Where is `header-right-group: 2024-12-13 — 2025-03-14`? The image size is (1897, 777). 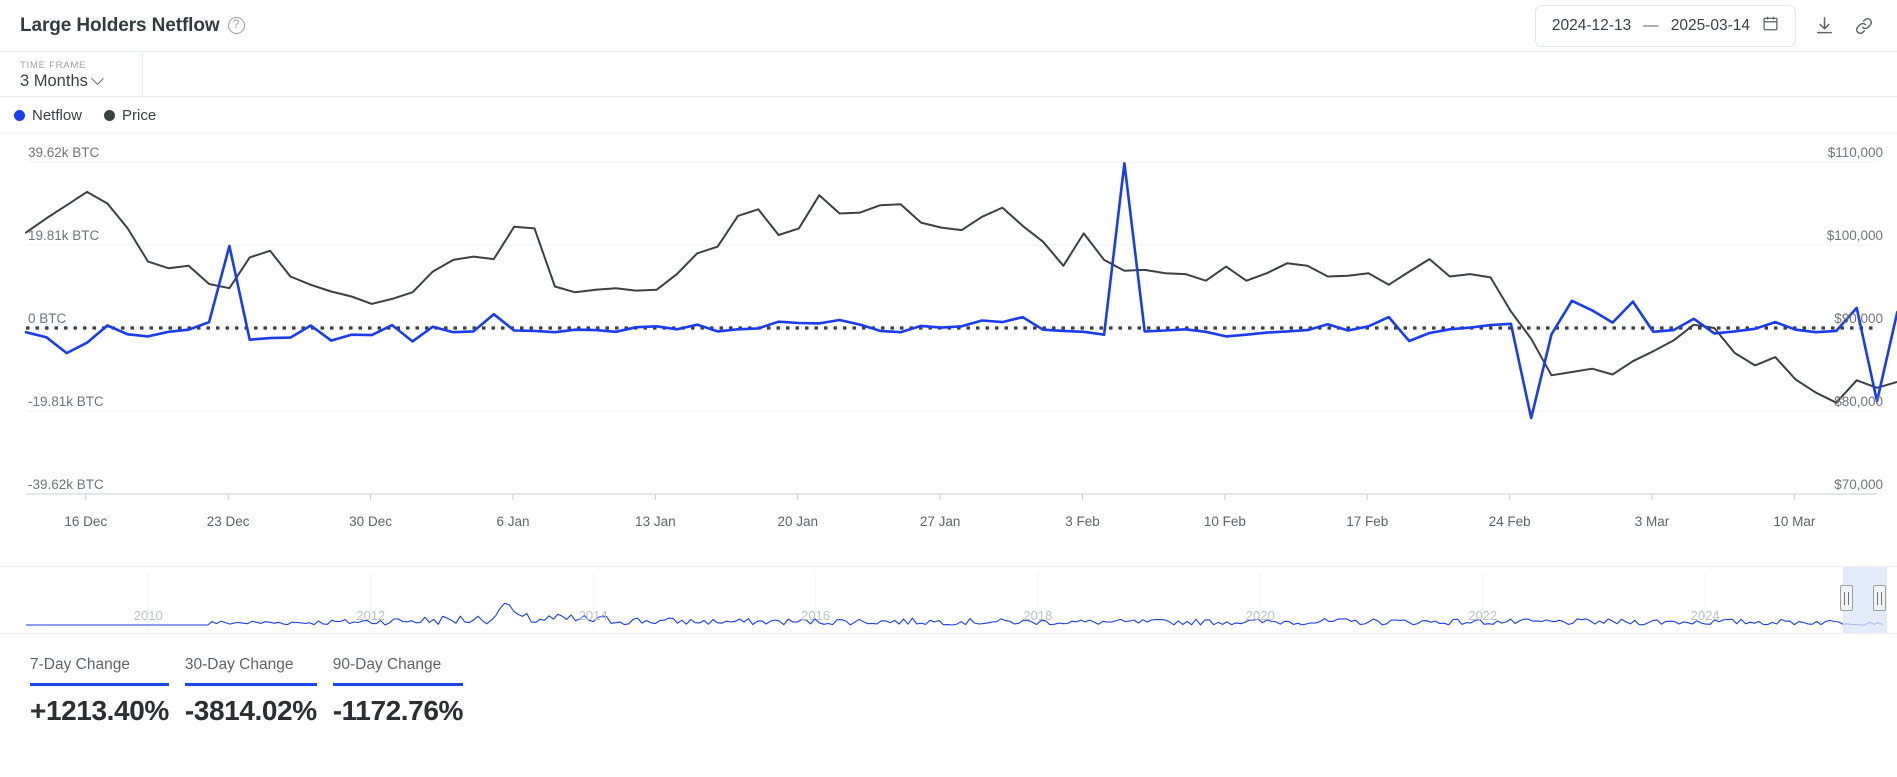 header-right-group: 2024-12-13 — 2025-03-14 is located at coordinates (1704, 25).